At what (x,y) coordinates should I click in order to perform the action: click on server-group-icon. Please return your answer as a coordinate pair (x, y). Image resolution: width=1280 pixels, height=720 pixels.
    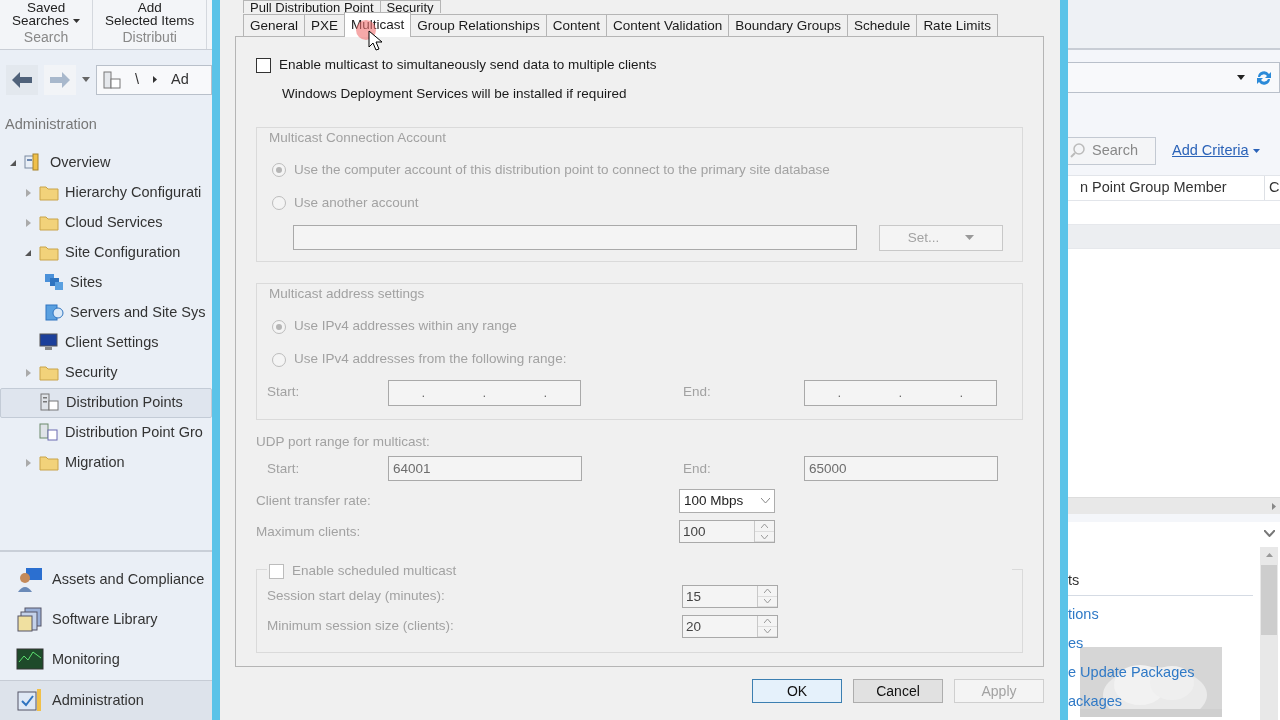
    Looking at the image, I should click on (49, 432).